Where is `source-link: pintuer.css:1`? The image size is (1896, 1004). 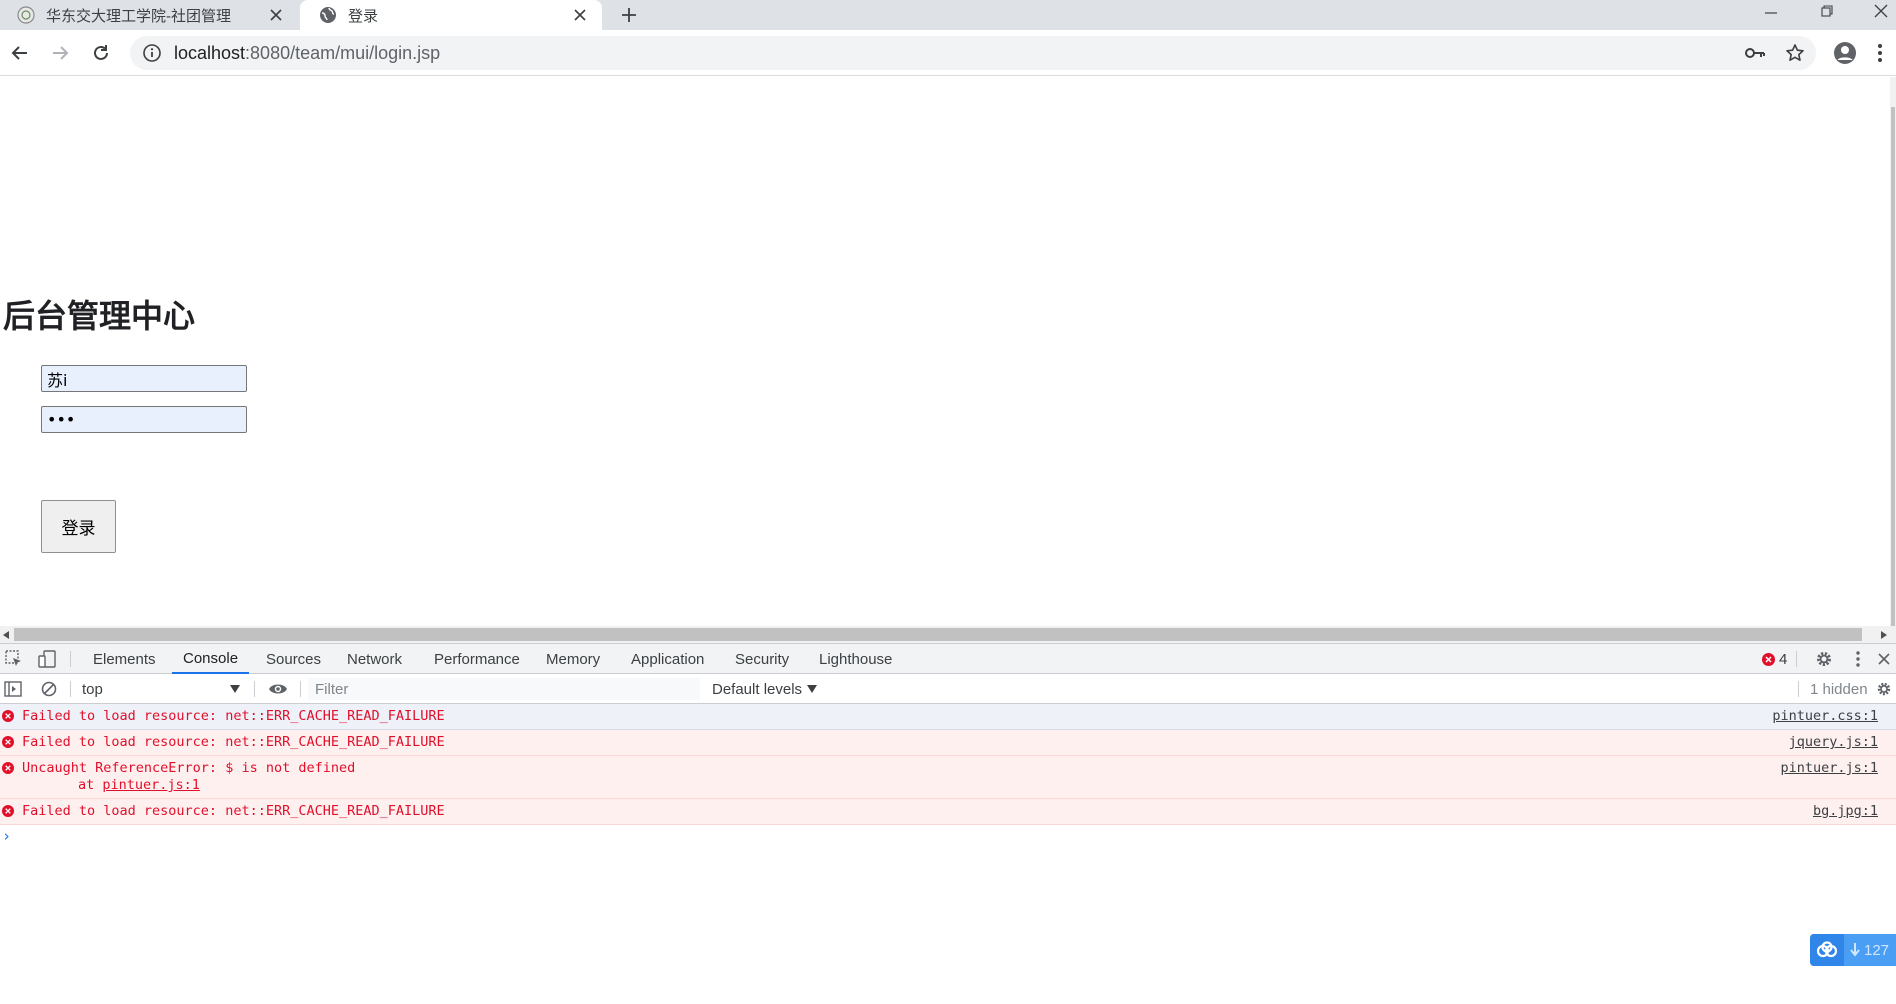 source-link: pintuer.css:1 is located at coordinates (1825, 716).